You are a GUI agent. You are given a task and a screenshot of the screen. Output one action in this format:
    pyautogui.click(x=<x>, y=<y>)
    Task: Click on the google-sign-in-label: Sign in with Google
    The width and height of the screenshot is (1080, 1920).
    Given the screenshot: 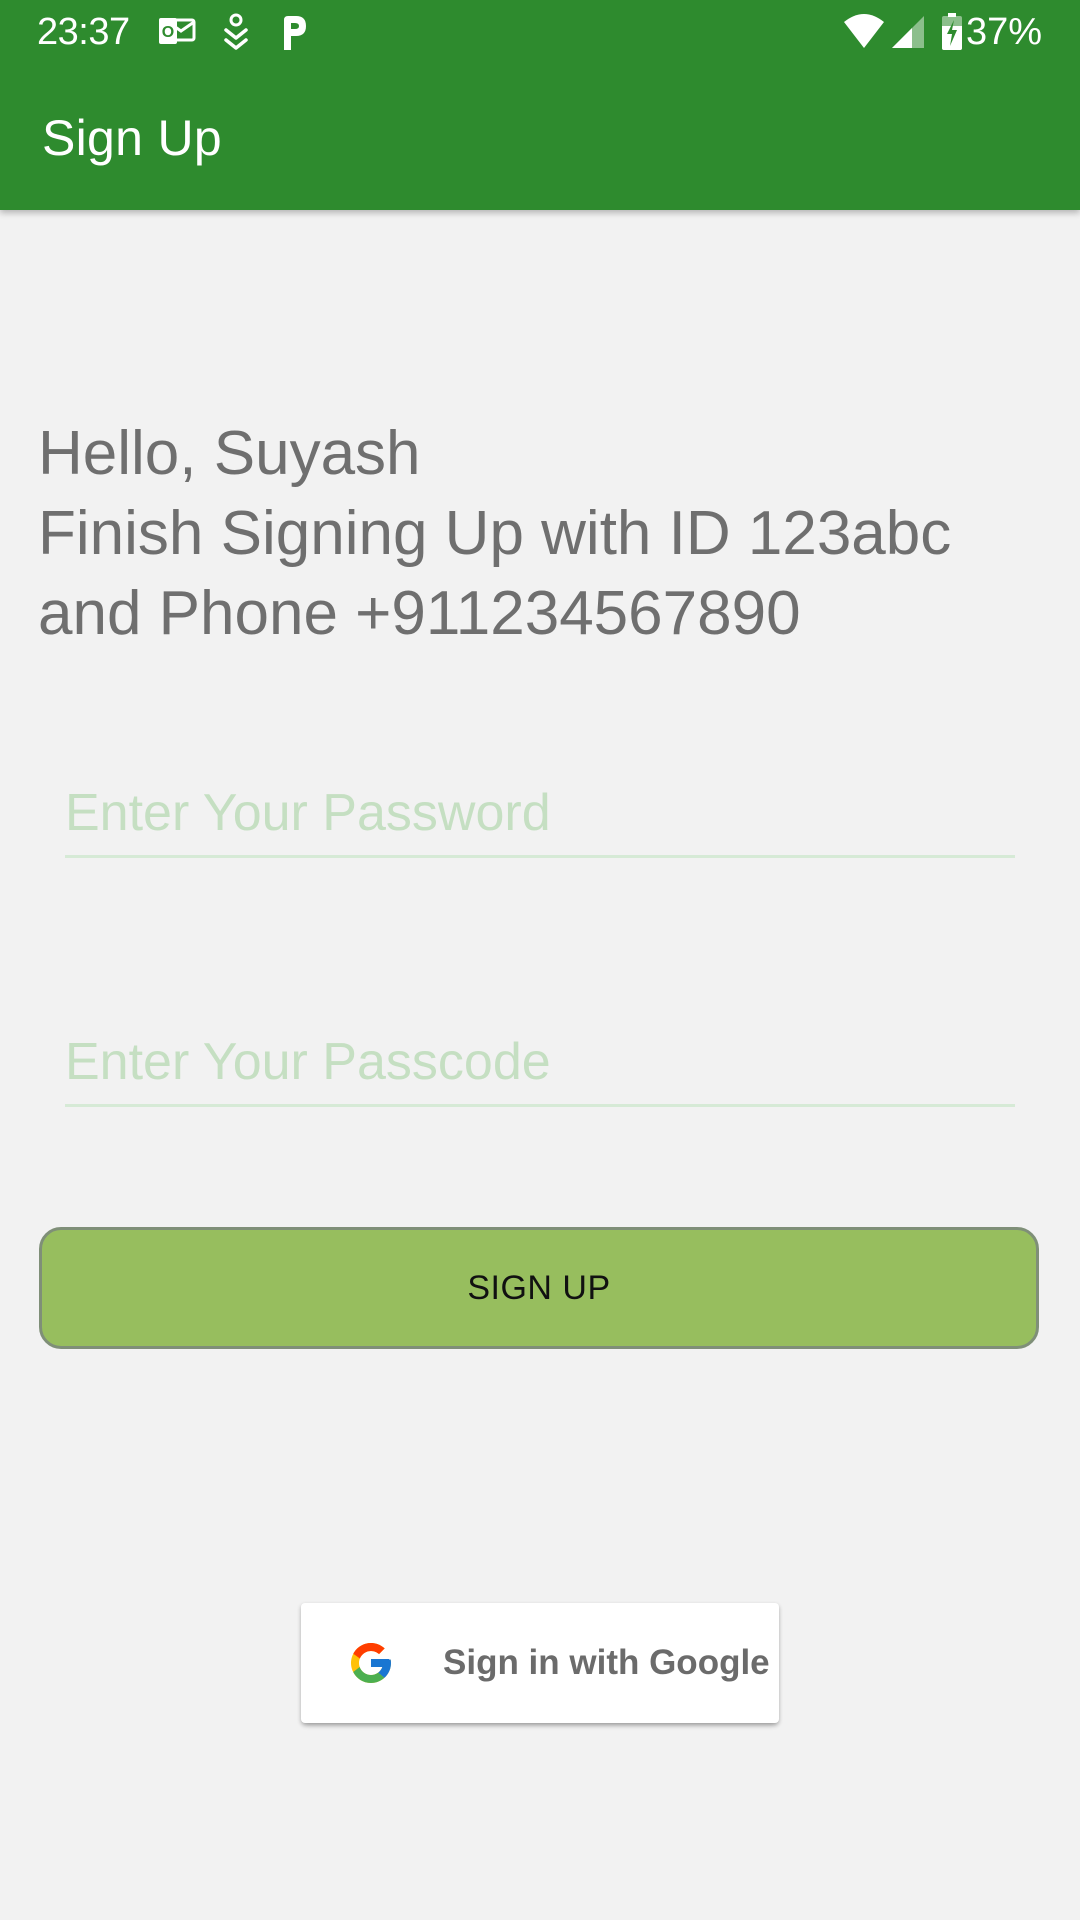 What is the action you would take?
    pyautogui.click(x=606, y=1662)
    